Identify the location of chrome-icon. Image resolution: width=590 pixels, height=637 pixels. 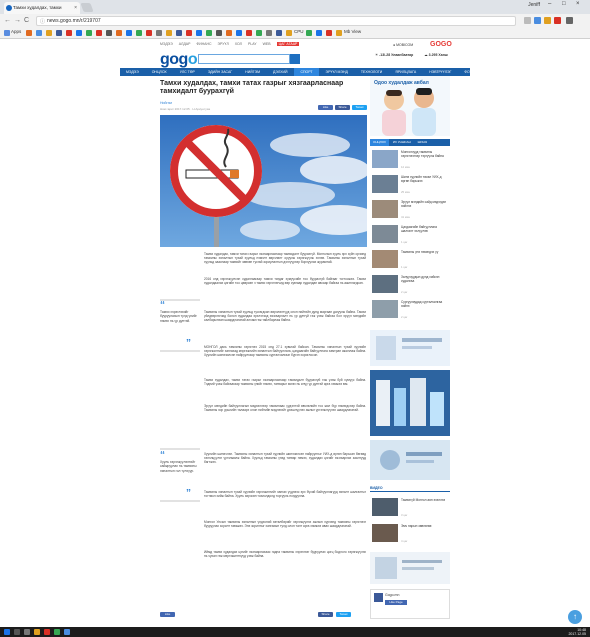
(67, 632).